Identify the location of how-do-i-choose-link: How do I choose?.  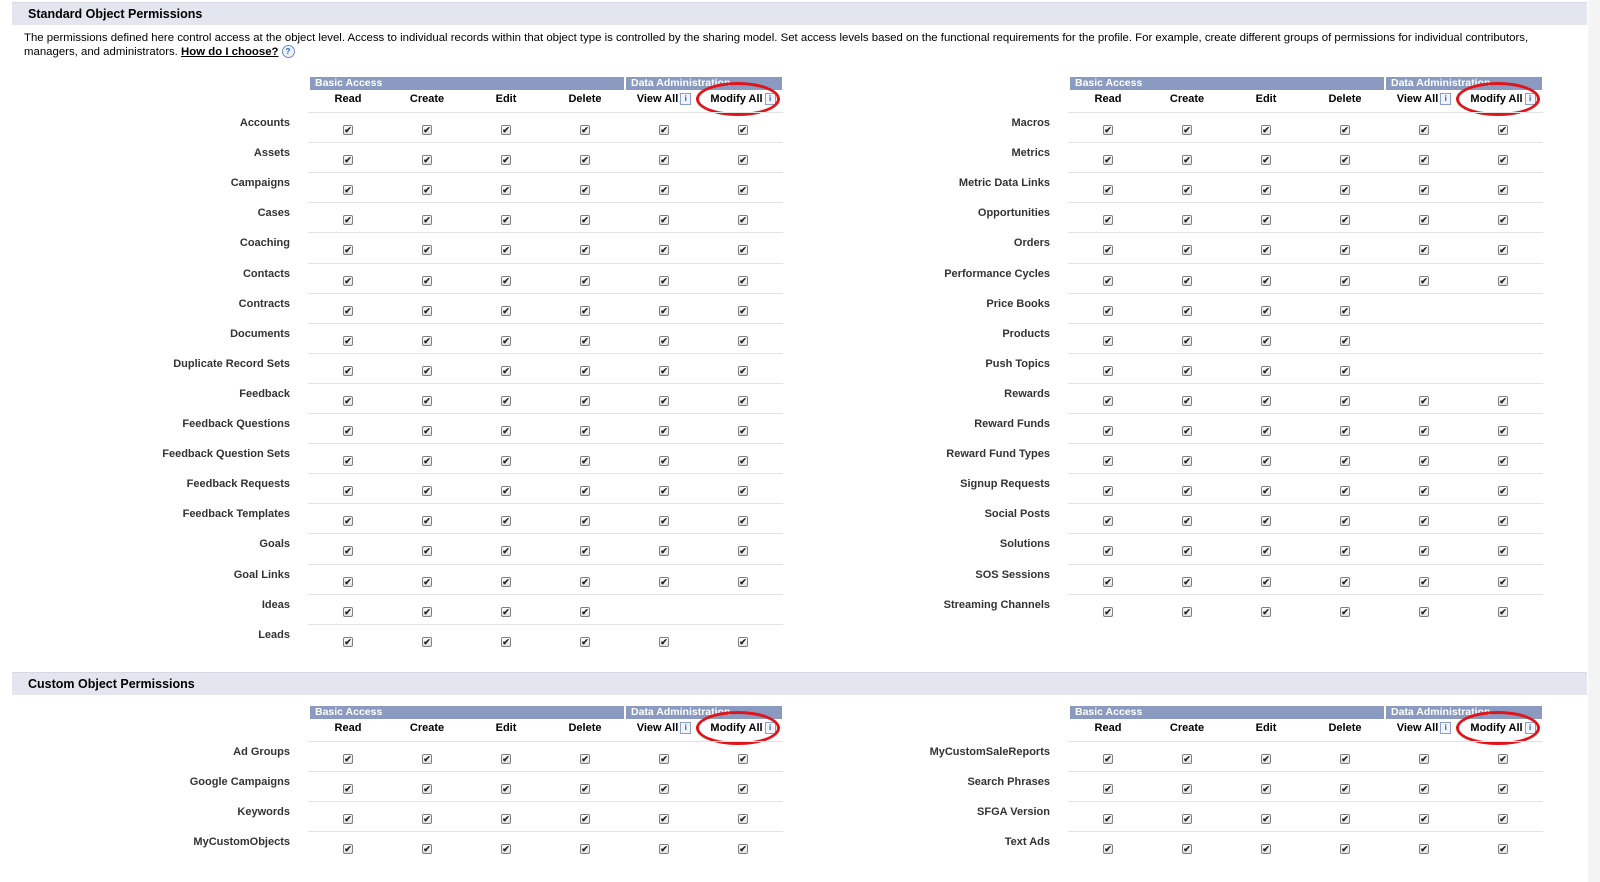
(229, 52).